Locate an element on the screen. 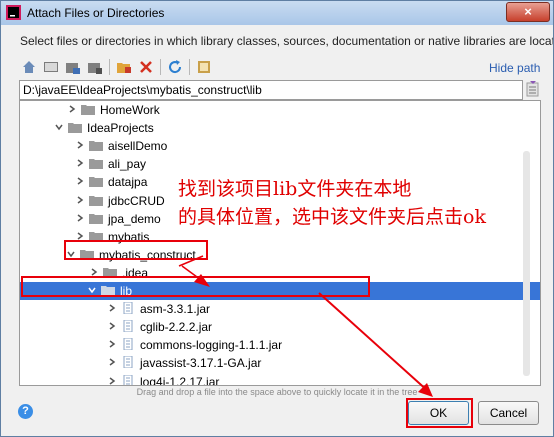 Image resolution: width=554 pixels, height=437 pixels. title-bar: Attach Files or Directories × is located at coordinates (277, 13).